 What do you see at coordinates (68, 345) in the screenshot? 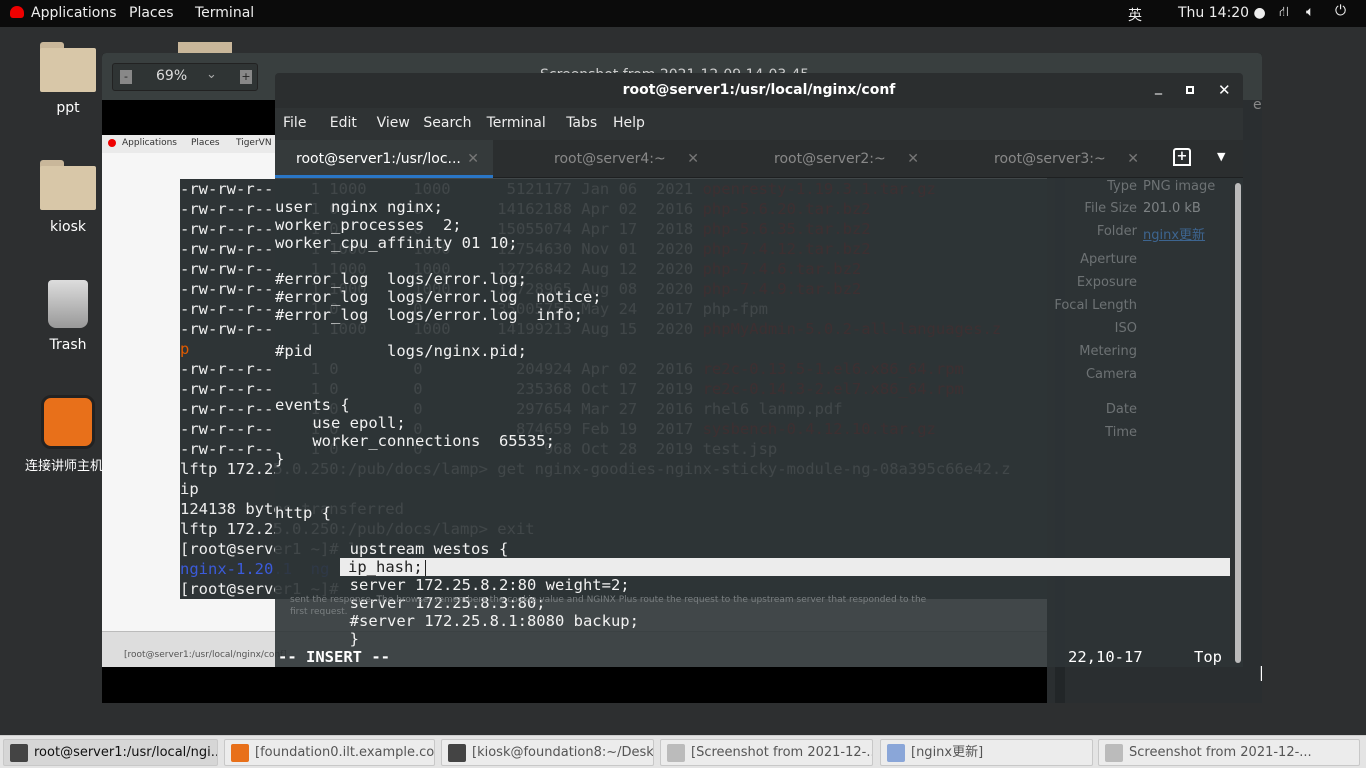
I see `desktop-icon-label: Trash` at bounding box center [68, 345].